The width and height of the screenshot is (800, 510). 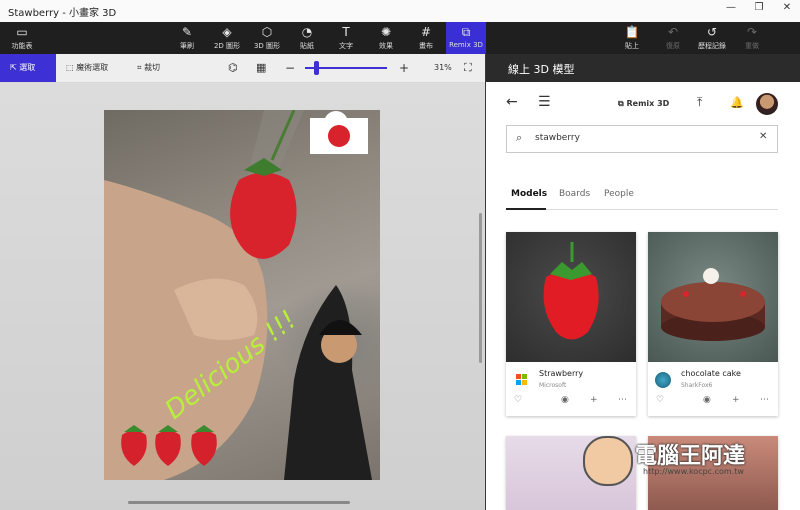 I want to click on horizontal-scrollbar, so click(x=239, y=502).